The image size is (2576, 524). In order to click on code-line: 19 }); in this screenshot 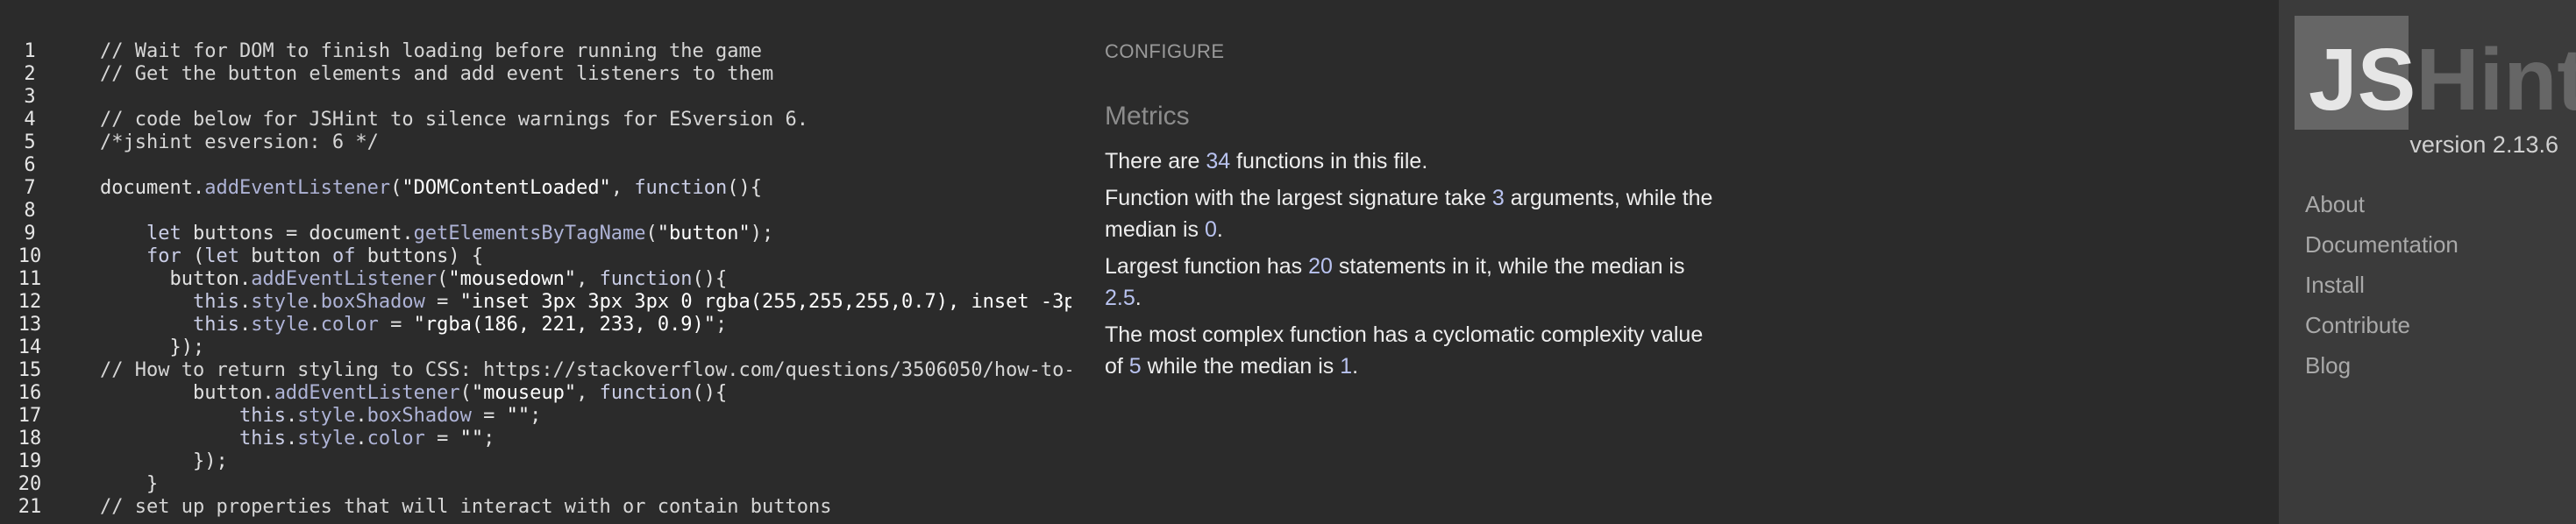, I will do `click(535, 461)`.